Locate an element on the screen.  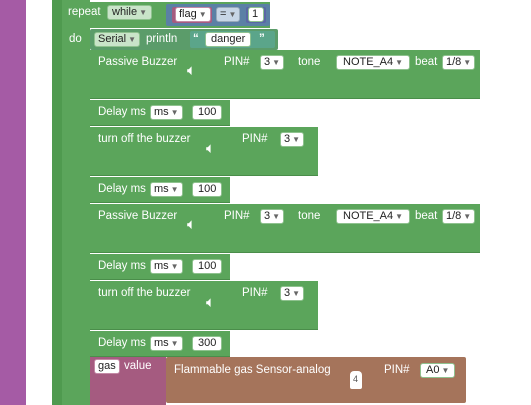
flag-variable-field: flag ▼ is located at coordinates (193, 14).